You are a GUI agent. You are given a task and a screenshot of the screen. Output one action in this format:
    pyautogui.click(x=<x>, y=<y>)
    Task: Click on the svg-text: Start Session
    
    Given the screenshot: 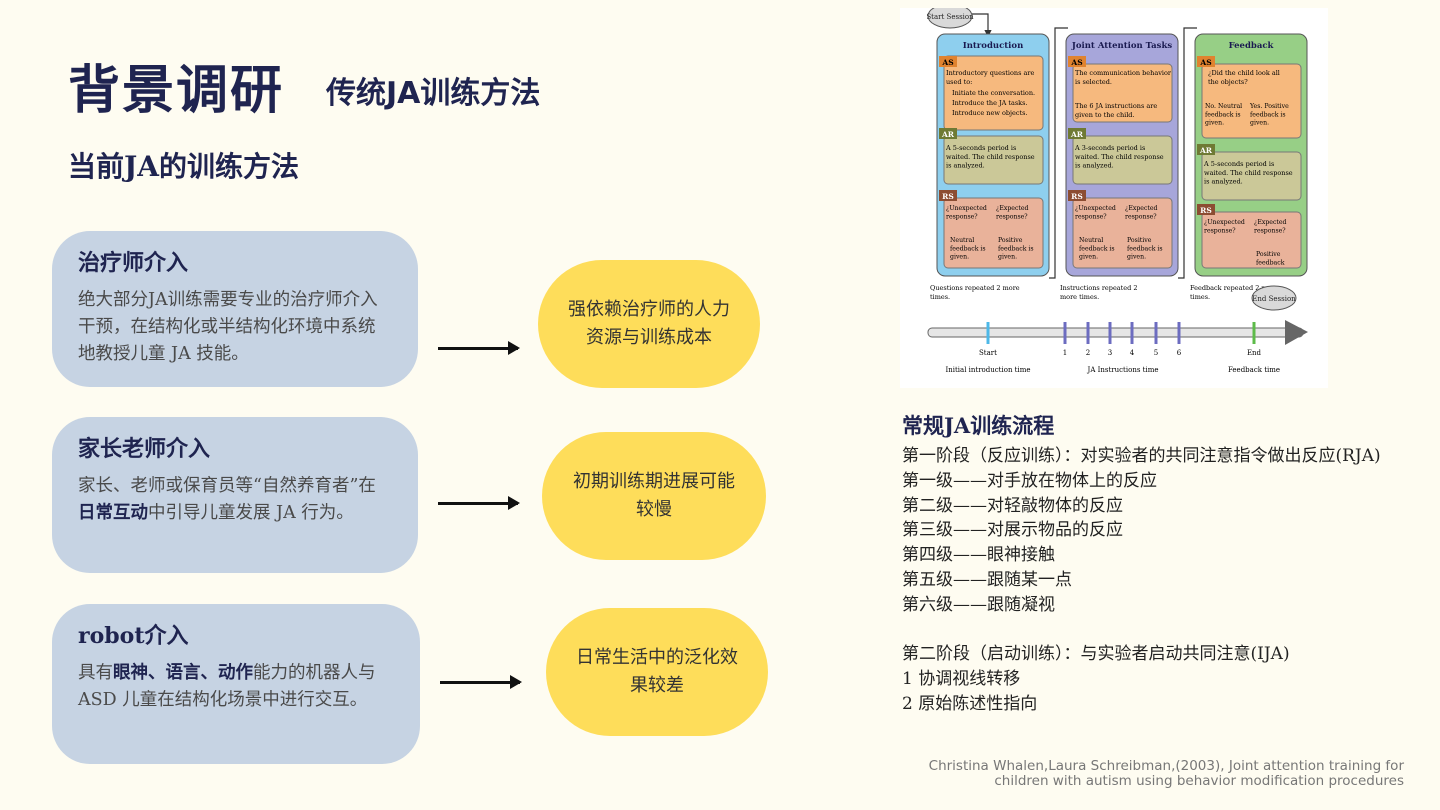 What is the action you would take?
    pyautogui.click(x=950, y=17)
    